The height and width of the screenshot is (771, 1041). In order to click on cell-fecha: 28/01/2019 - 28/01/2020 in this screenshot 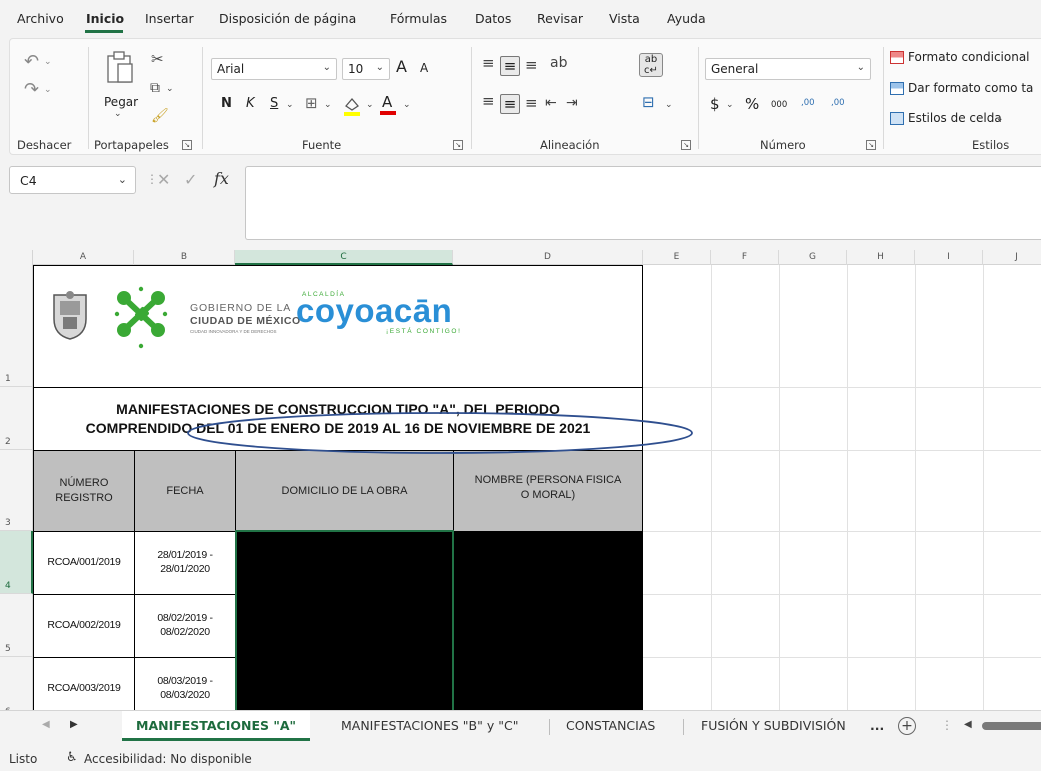, I will do `click(185, 563)`.